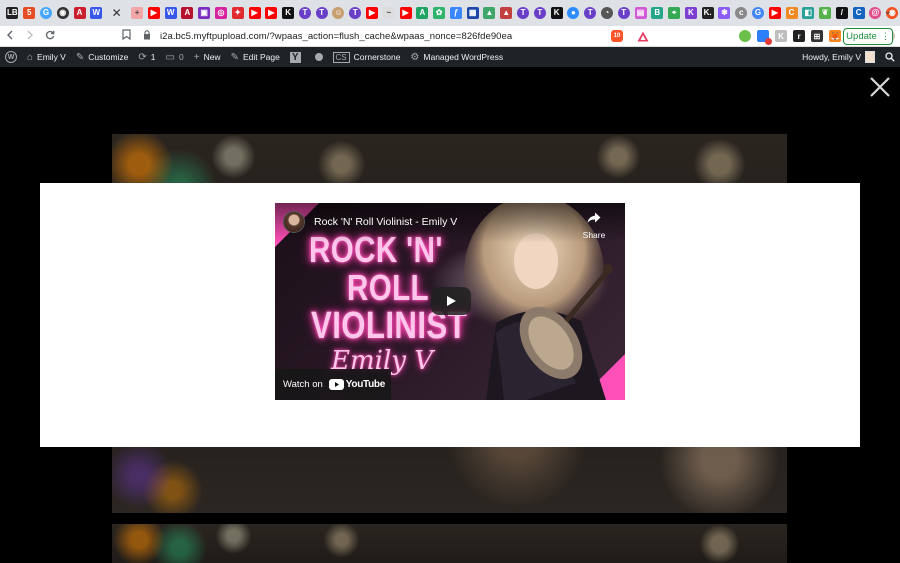  Describe the element at coordinates (12, 13) in the screenshot. I see `tab-lb-icon: LB` at that location.